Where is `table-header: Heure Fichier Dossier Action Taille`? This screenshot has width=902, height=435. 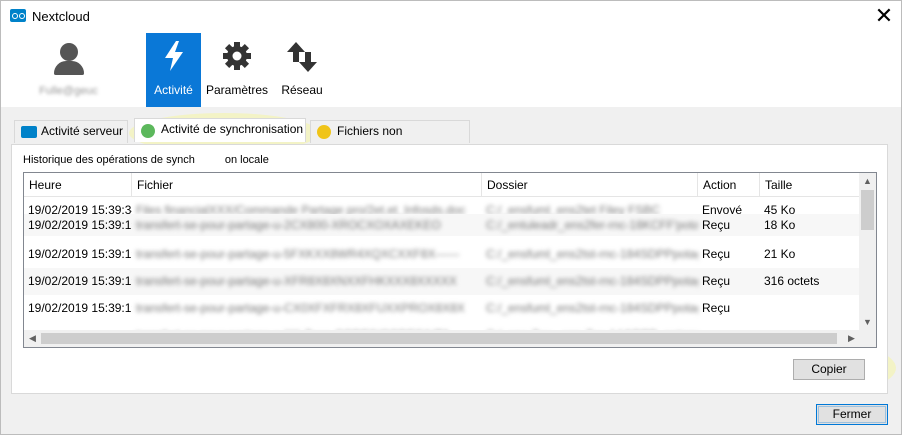 table-header: Heure Fichier Dossier Action Taille is located at coordinates (442, 185).